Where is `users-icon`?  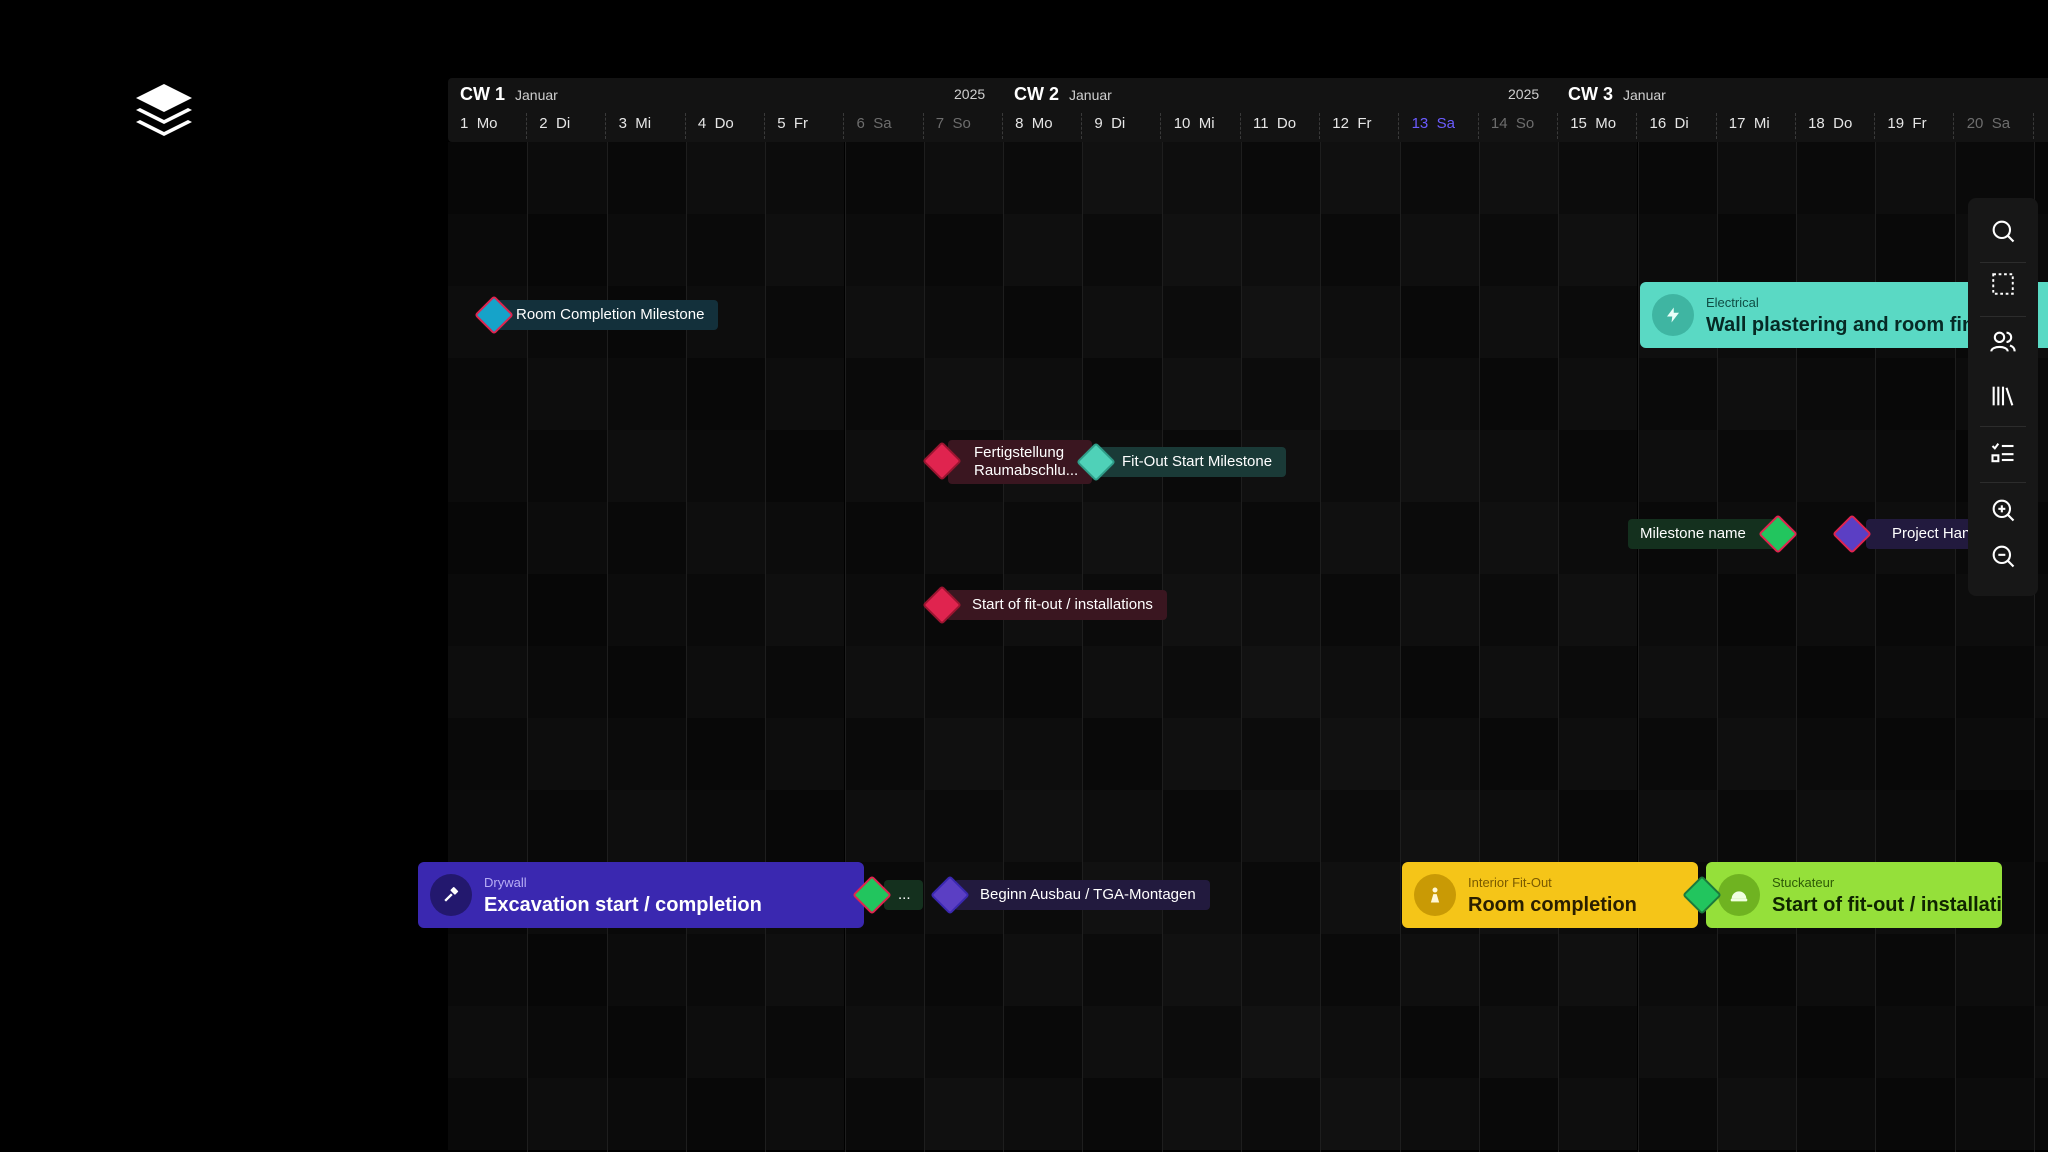
users-icon is located at coordinates (2003, 341).